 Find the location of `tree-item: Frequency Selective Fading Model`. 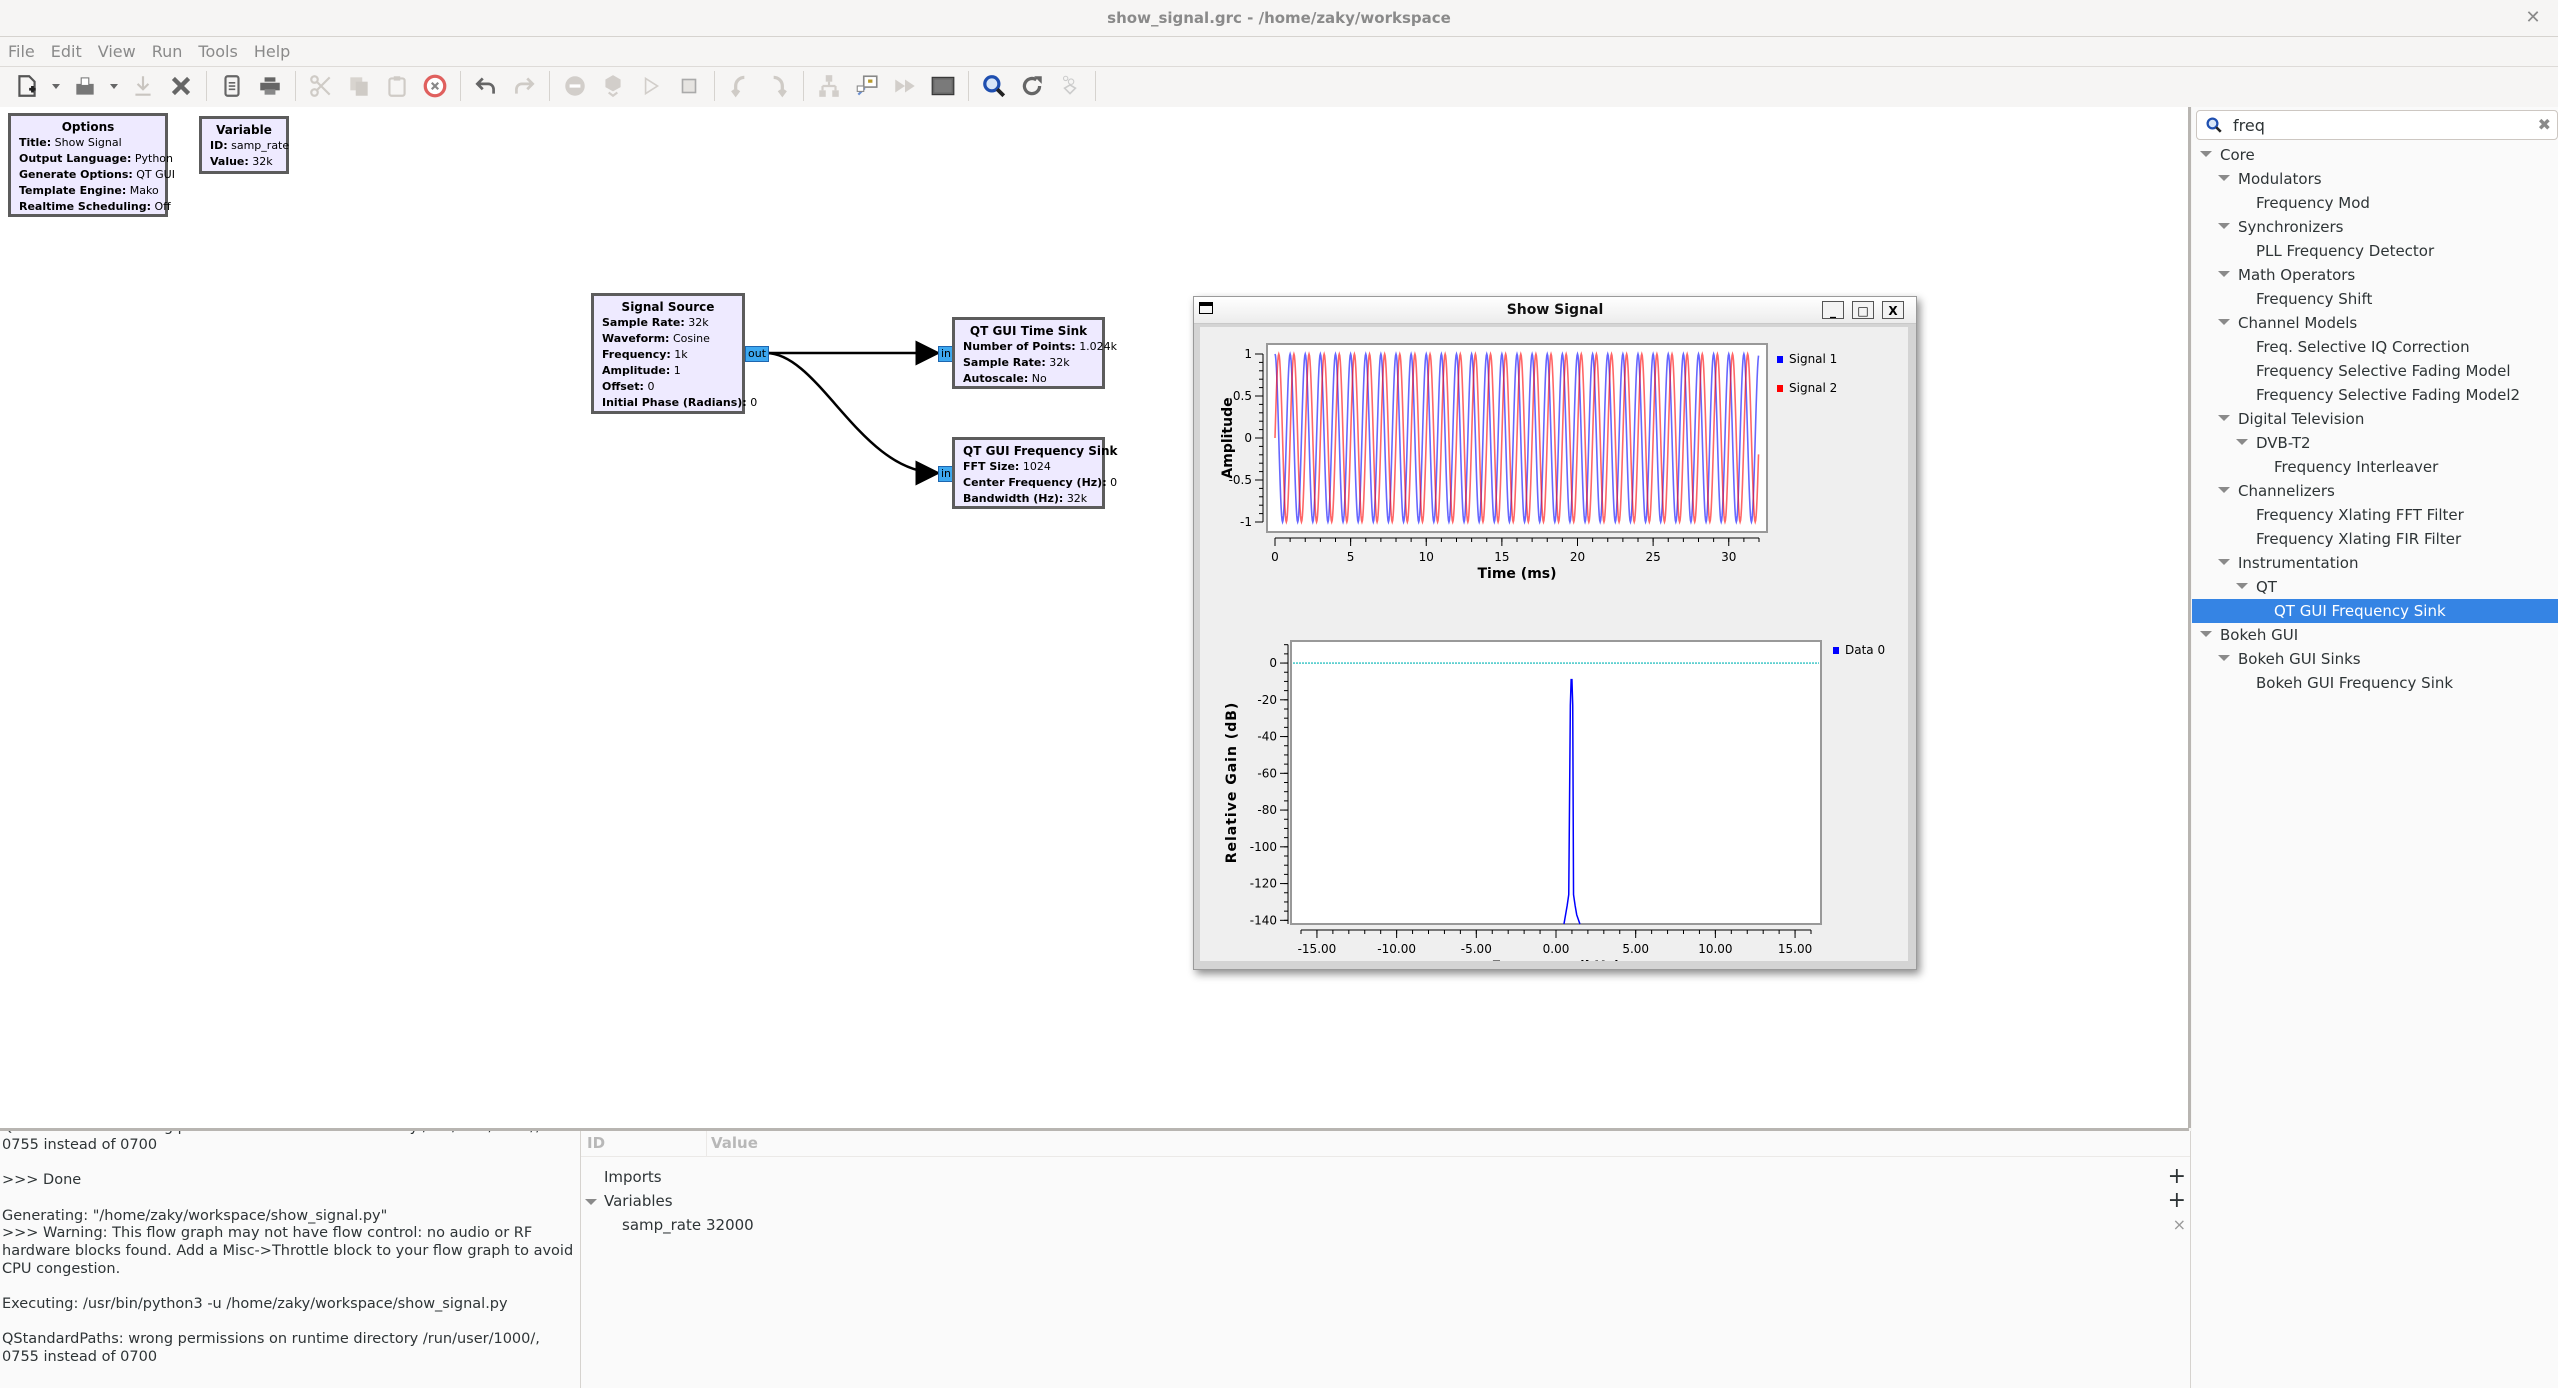

tree-item: Frequency Selective Fading Model is located at coordinates (2375, 371).